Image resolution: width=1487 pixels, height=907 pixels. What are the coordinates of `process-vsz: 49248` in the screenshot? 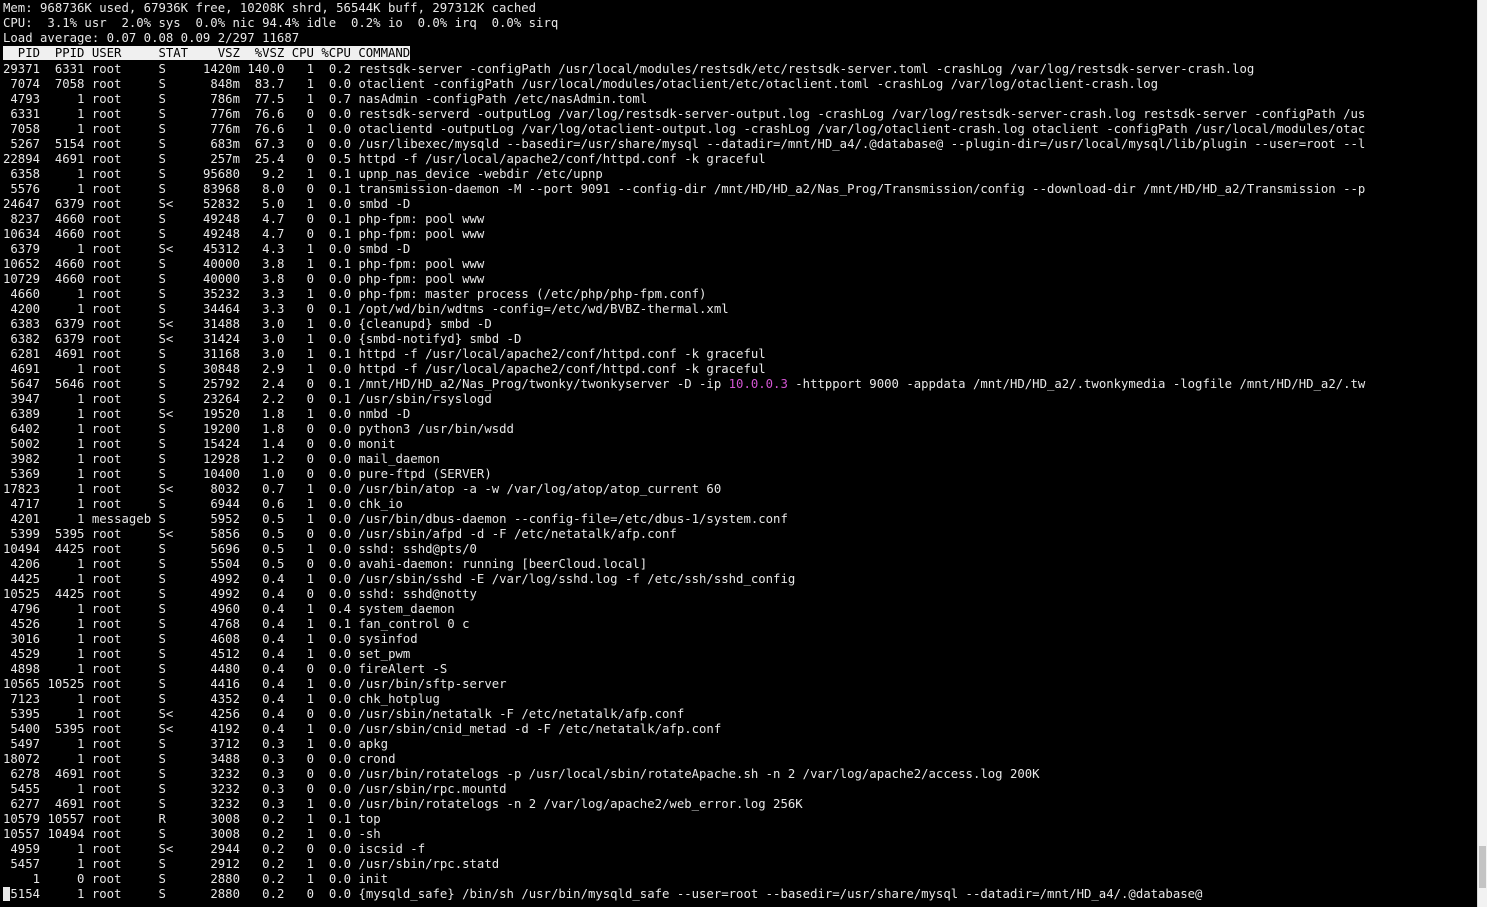 It's located at (217, 234).